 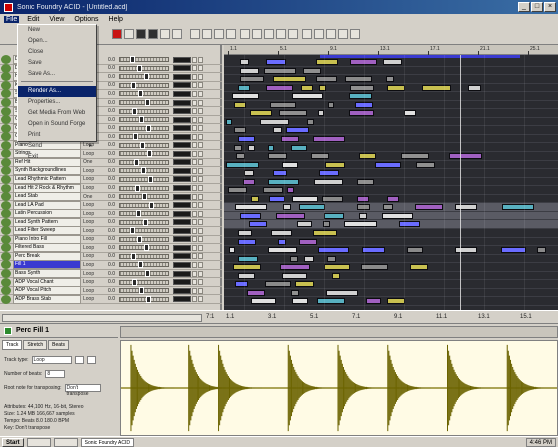 What do you see at coordinates (107, 442) in the screenshot?
I see `taskbar-task-acid: Sonic Foundry ACID` at bounding box center [107, 442].